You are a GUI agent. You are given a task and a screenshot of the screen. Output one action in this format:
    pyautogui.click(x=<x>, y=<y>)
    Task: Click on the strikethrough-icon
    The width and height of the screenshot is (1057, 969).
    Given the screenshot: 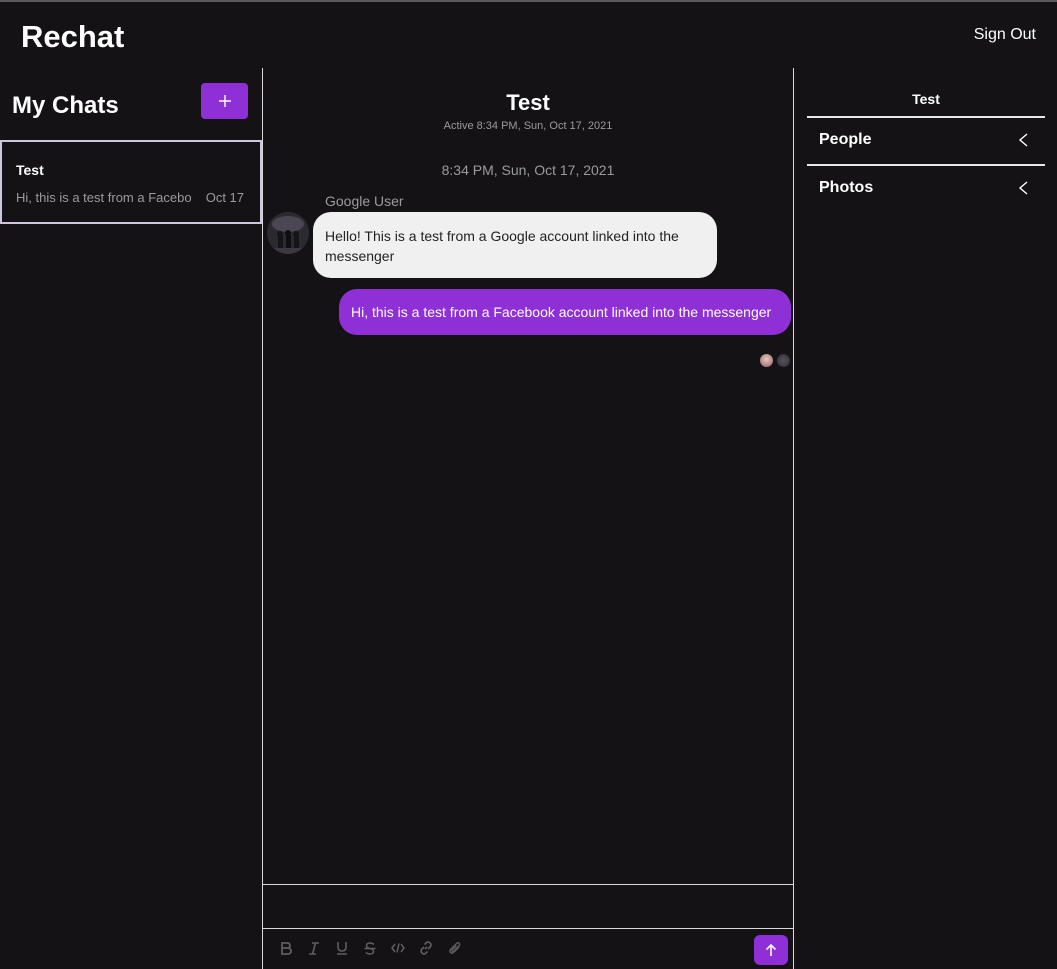 What is the action you would take?
    pyautogui.click(x=370, y=948)
    